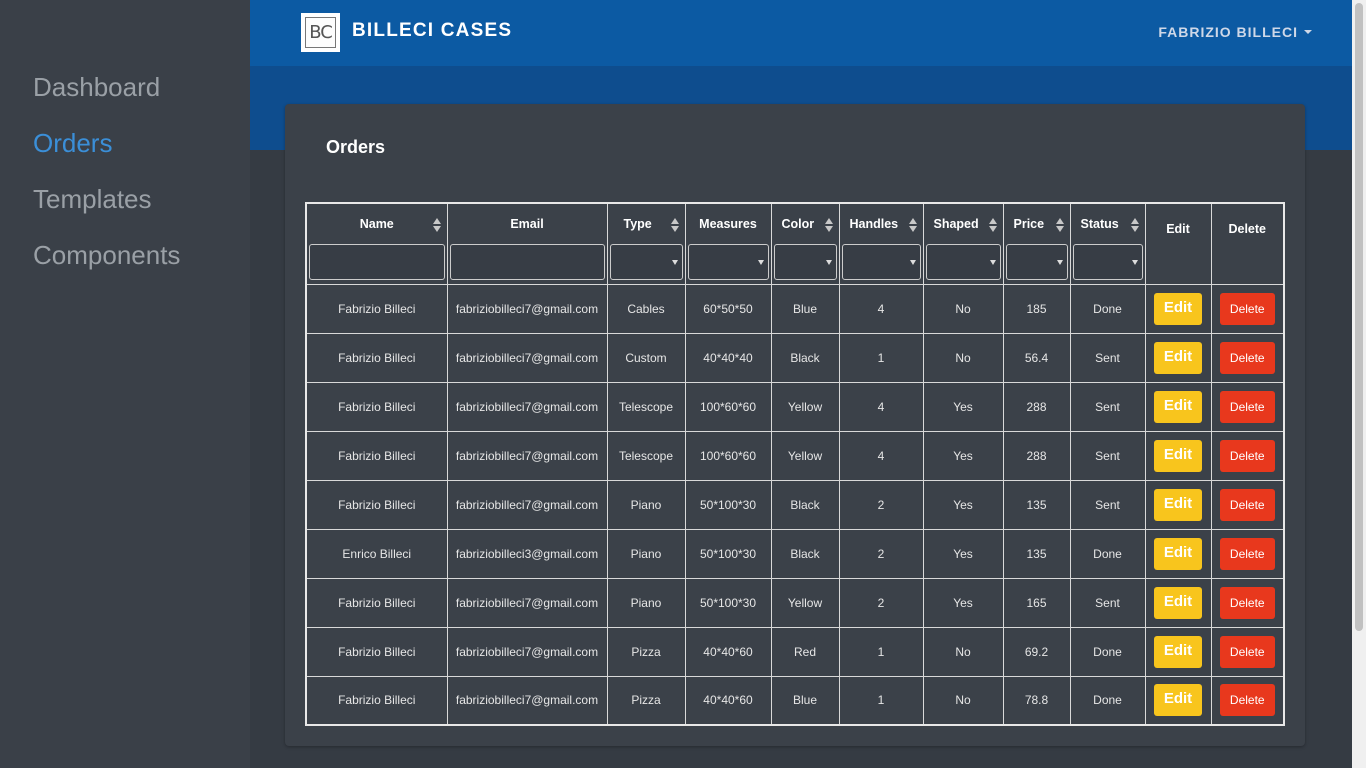 Image resolution: width=1366 pixels, height=768 pixels. I want to click on page-scrollbar, so click(1359, 384).